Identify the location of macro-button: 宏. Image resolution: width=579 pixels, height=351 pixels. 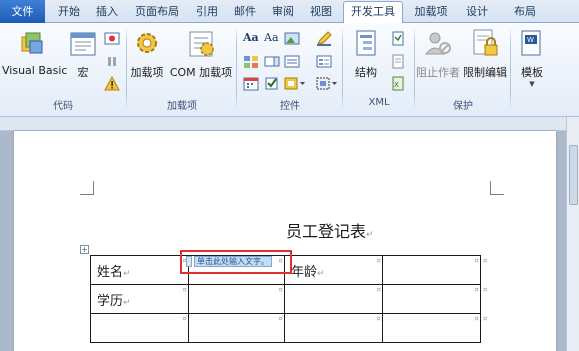
(83, 53).